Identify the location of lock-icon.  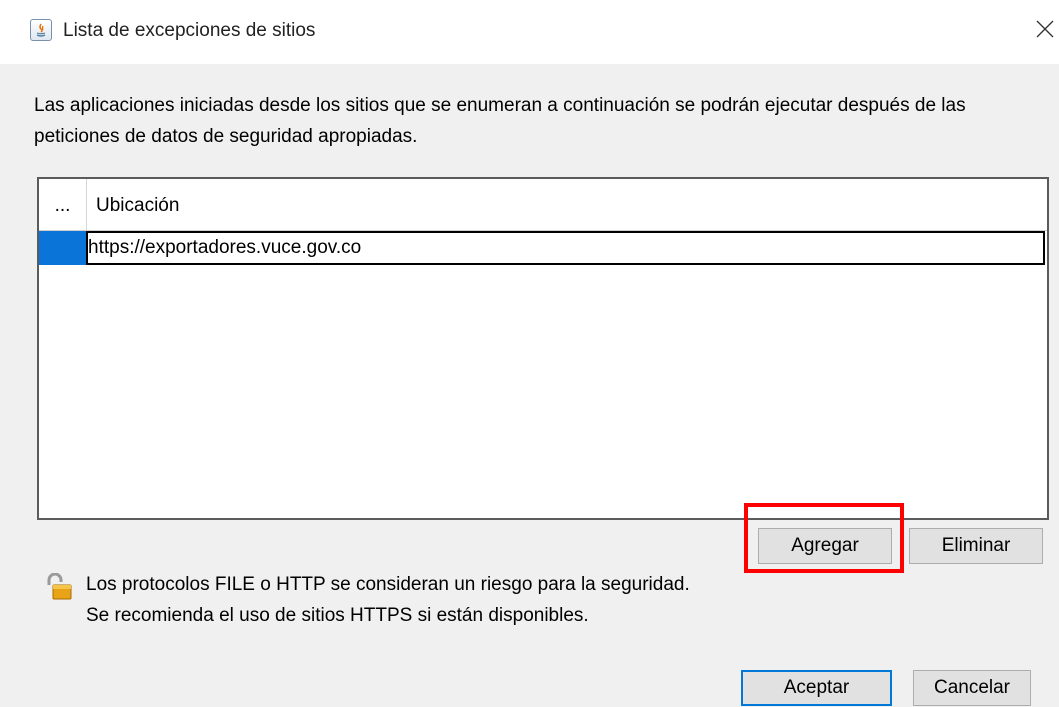
(59, 586).